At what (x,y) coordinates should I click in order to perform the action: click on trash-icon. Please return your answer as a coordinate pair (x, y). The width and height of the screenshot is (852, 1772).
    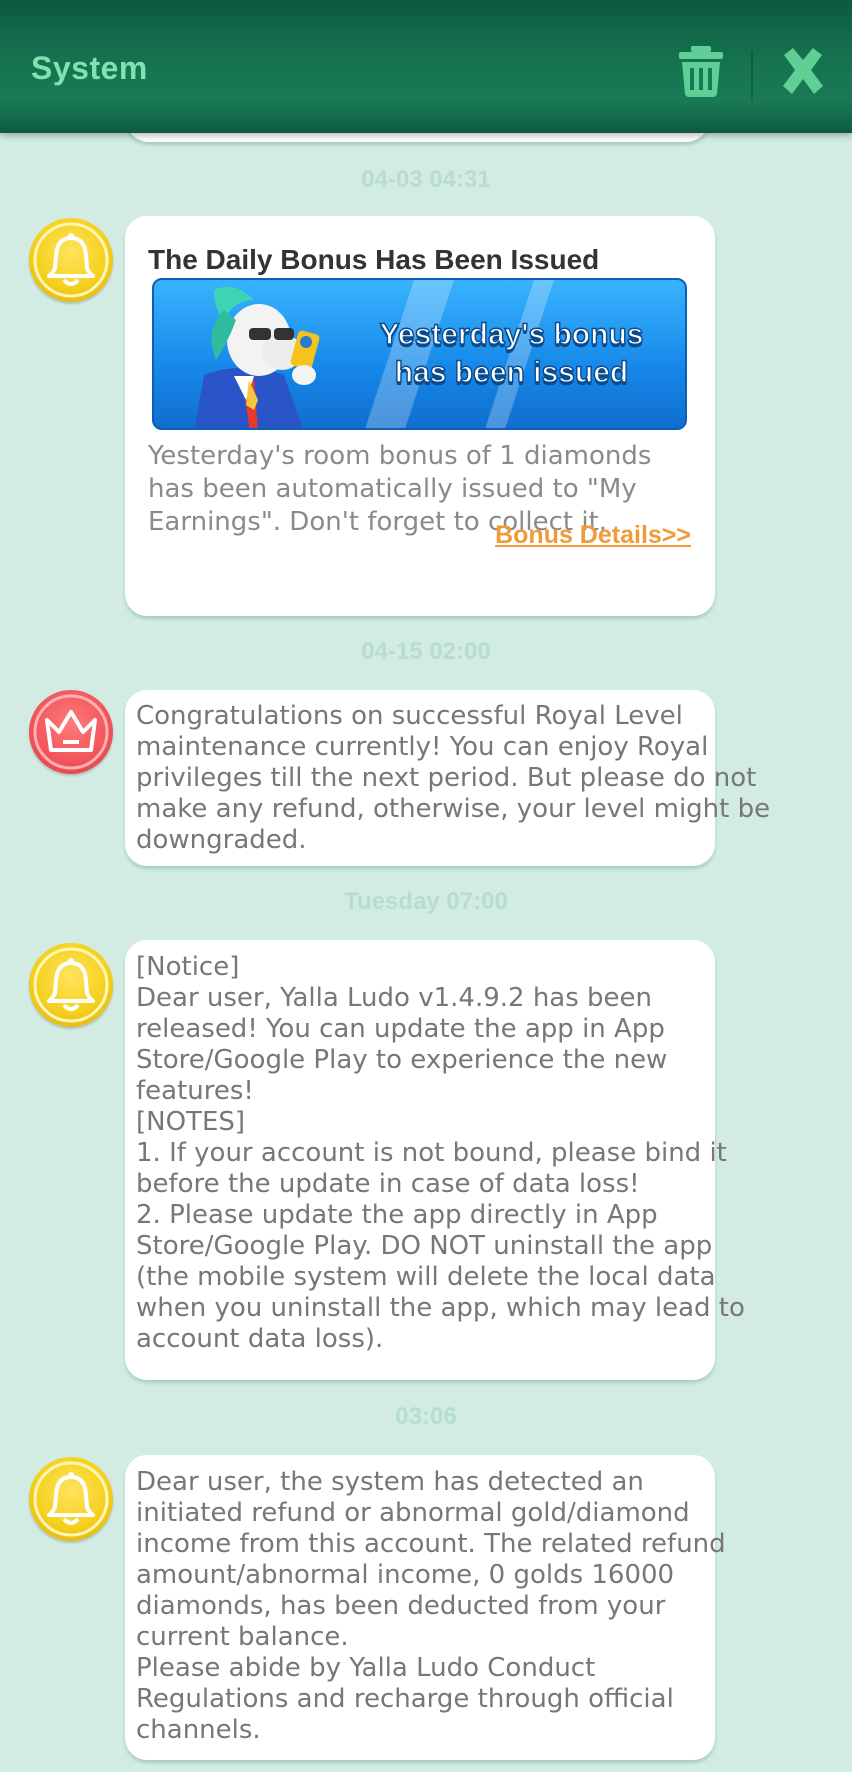
    Looking at the image, I should click on (701, 71).